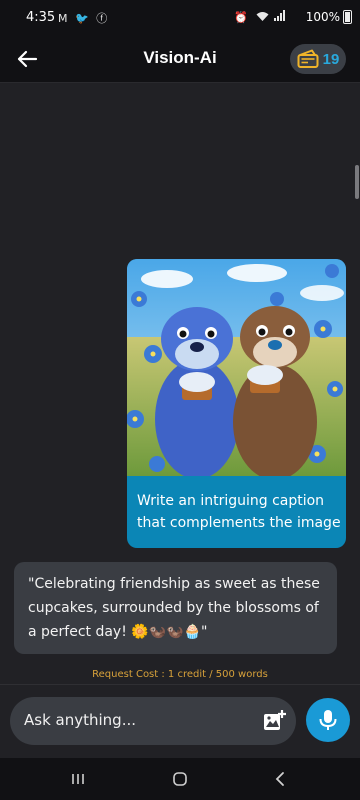 The width and height of the screenshot is (360, 800). What do you see at coordinates (357, 182) in the screenshot?
I see `scrollbar` at bounding box center [357, 182].